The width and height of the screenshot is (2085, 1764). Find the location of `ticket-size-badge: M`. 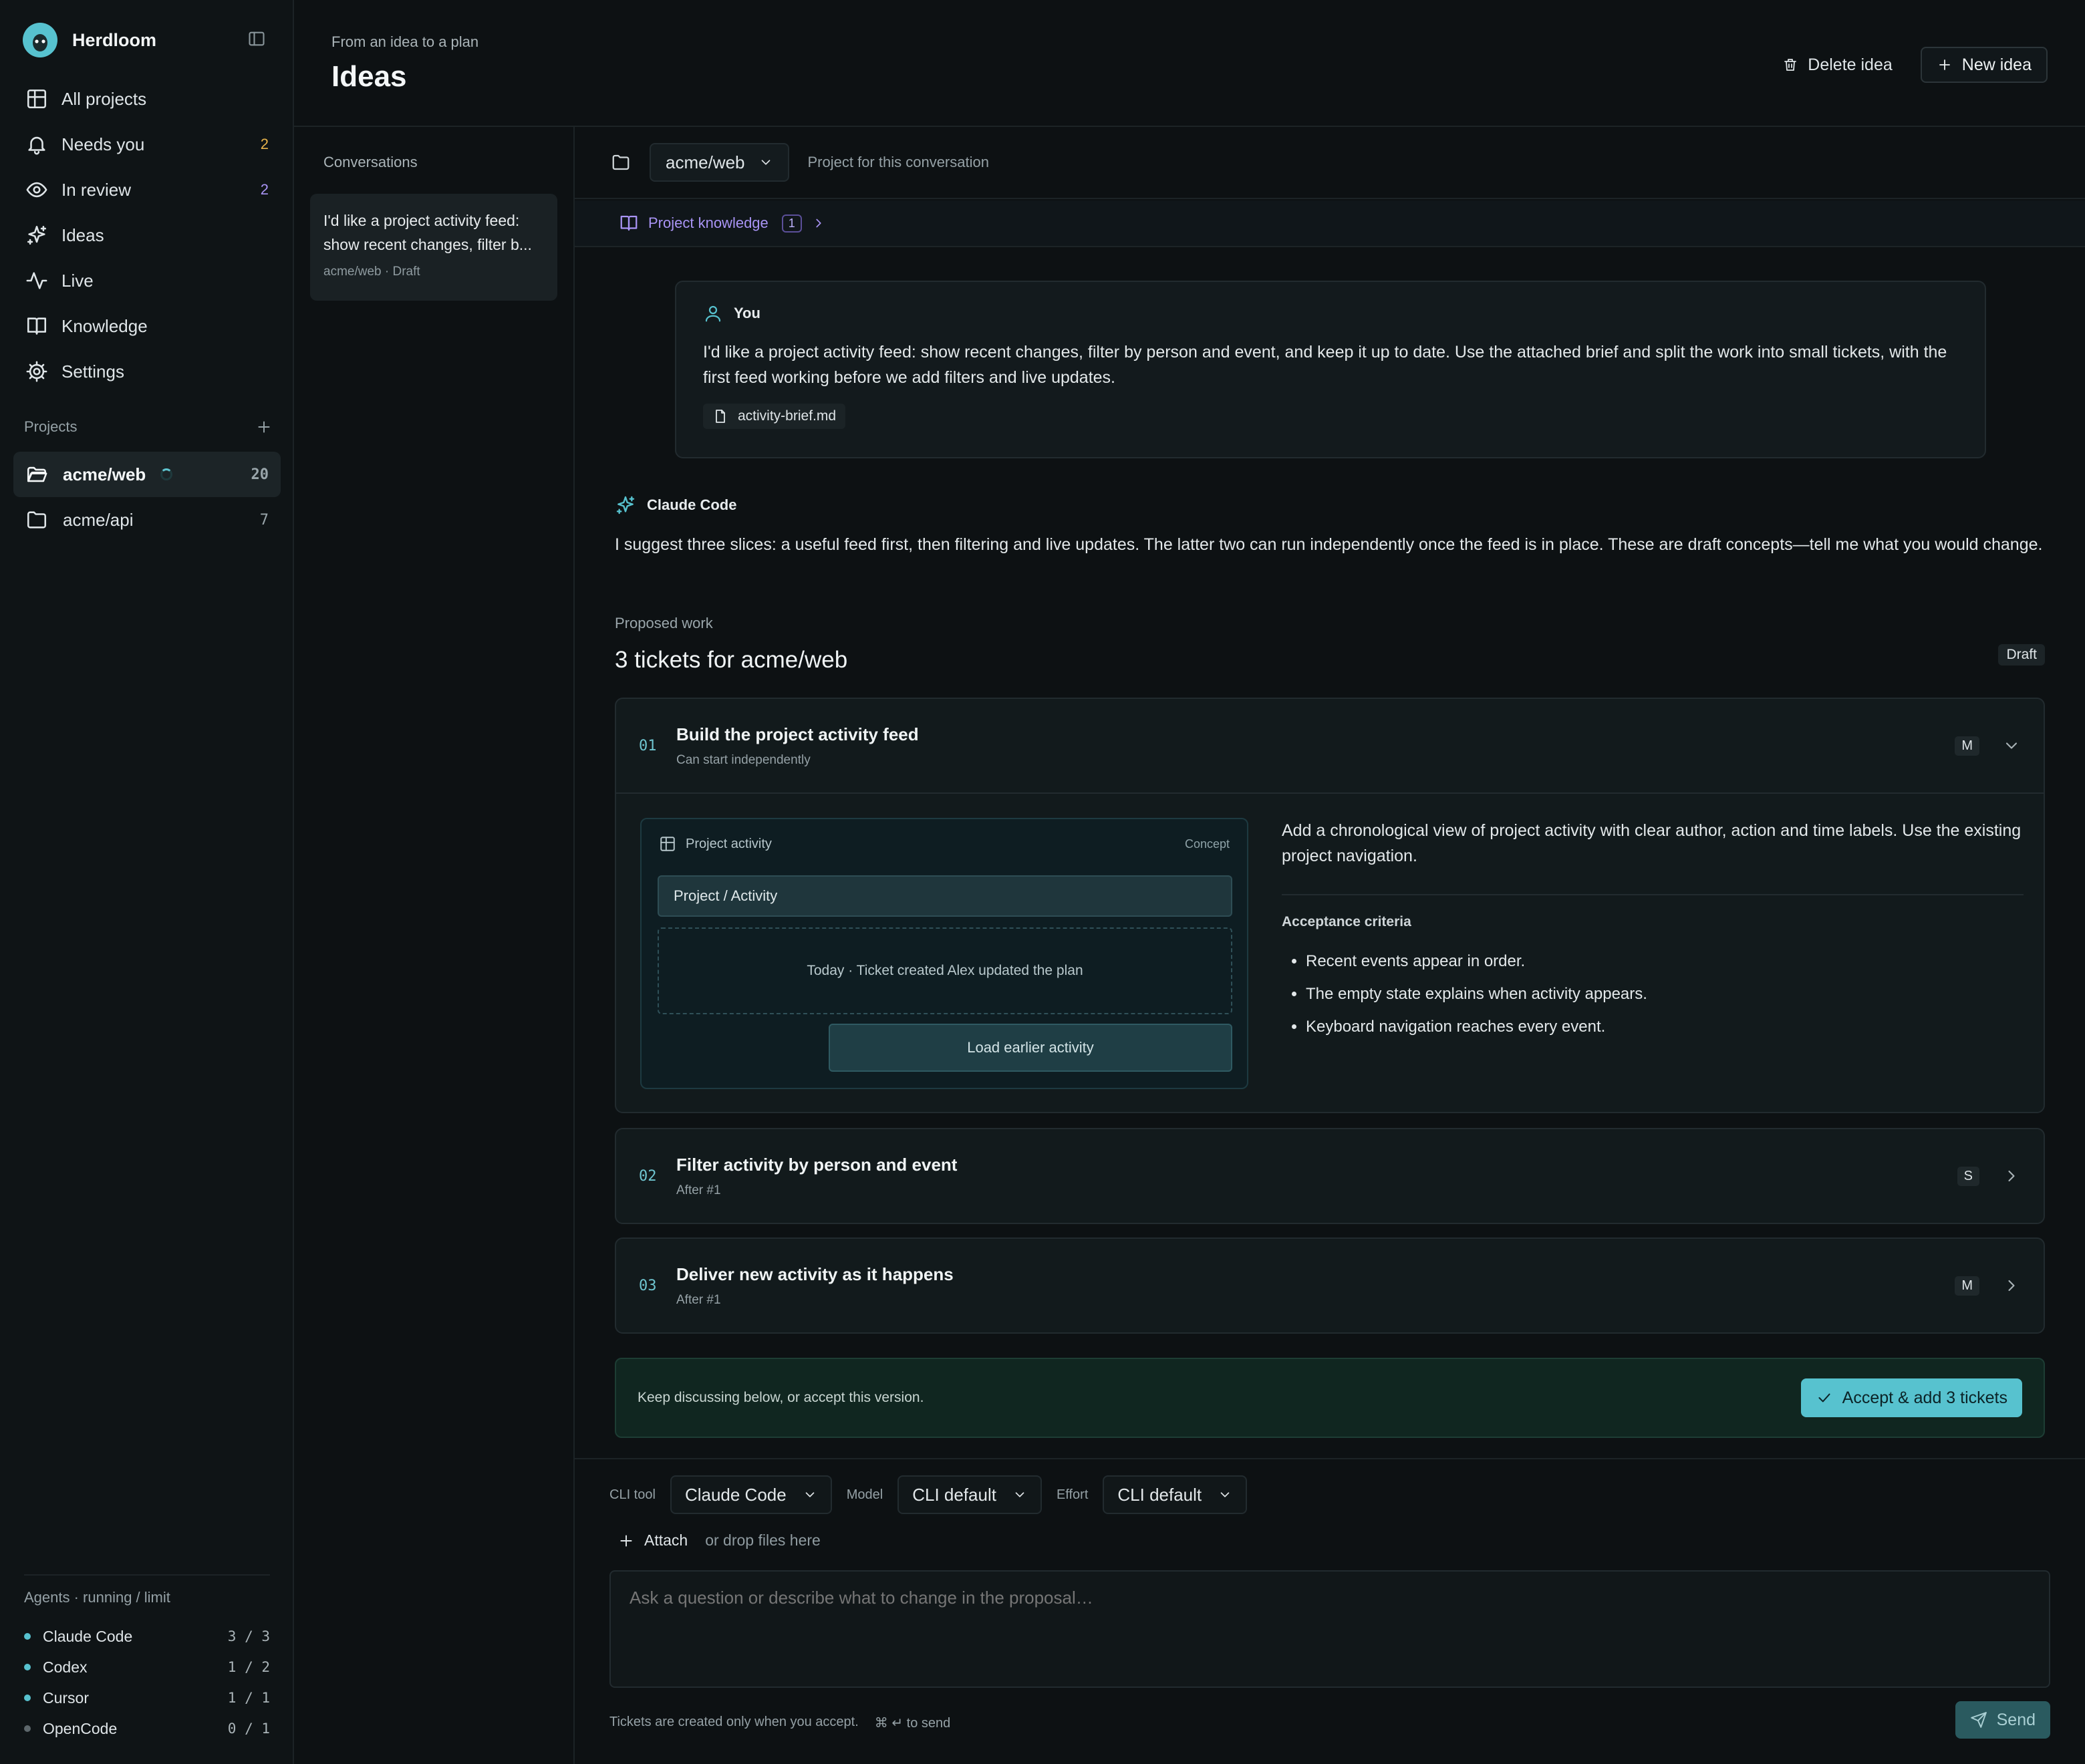

ticket-size-badge: M is located at coordinates (1967, 746).